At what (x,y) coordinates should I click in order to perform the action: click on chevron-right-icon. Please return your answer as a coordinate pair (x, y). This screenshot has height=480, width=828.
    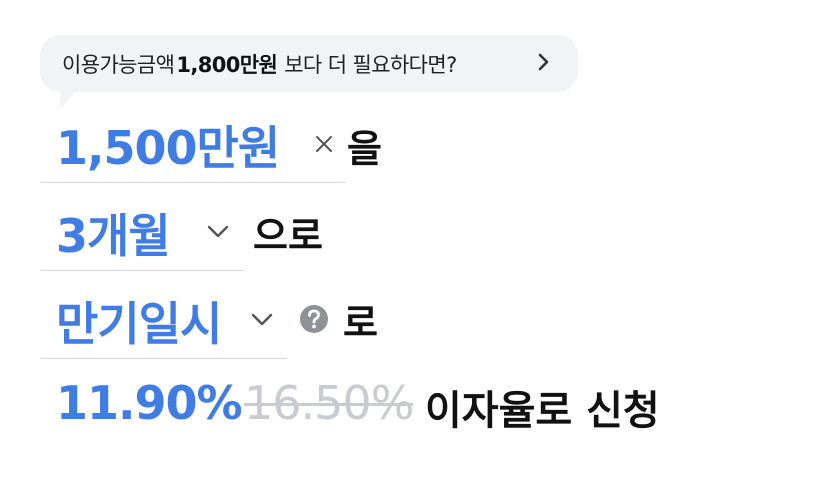
    Looking at the image, I should click on (543, 62).